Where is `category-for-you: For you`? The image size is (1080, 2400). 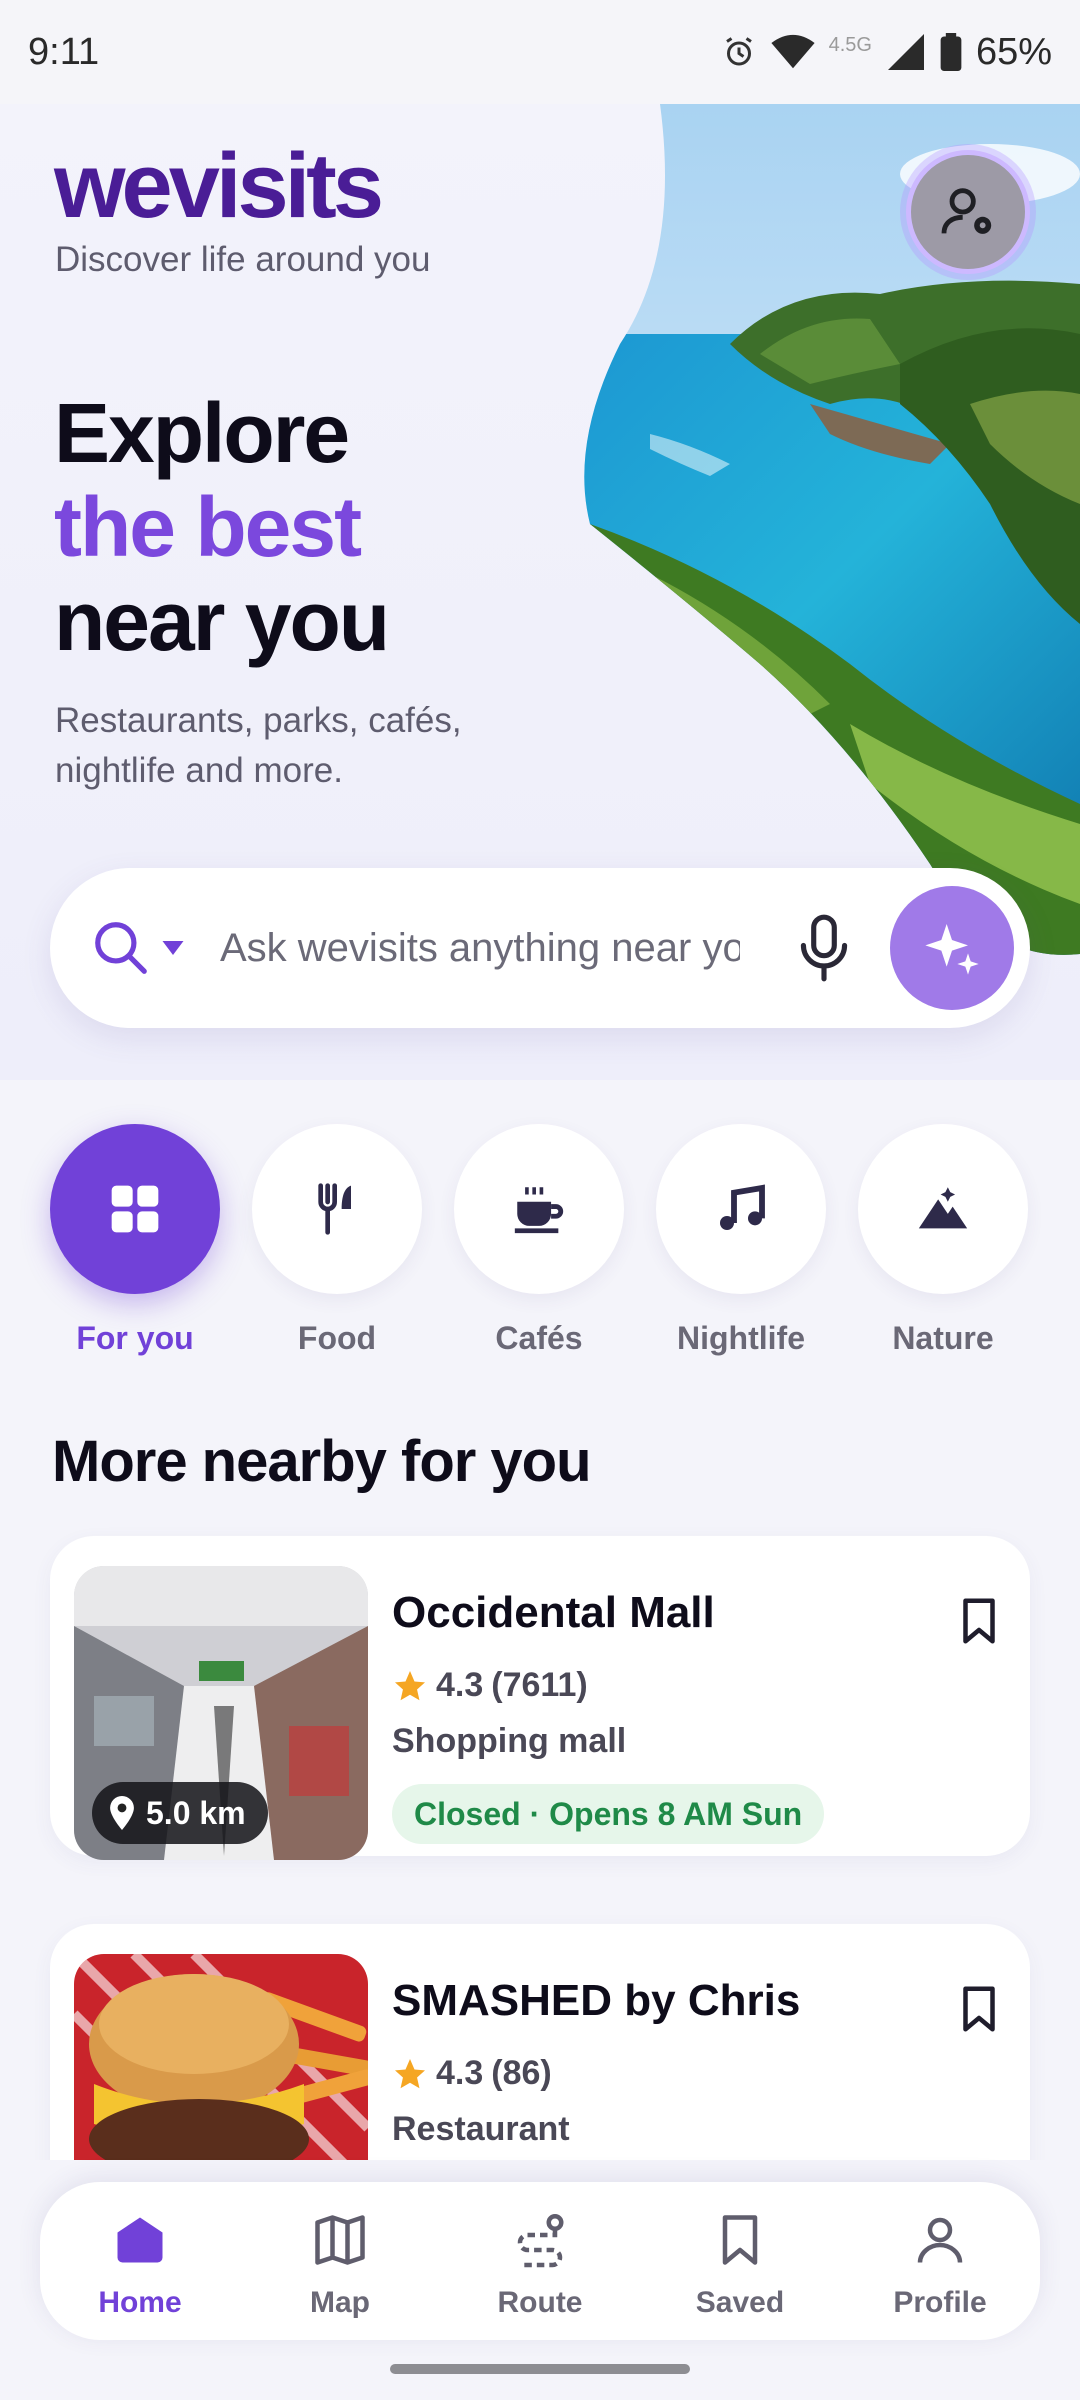 category-for-you: For you is located at coordinates (135, 1240).